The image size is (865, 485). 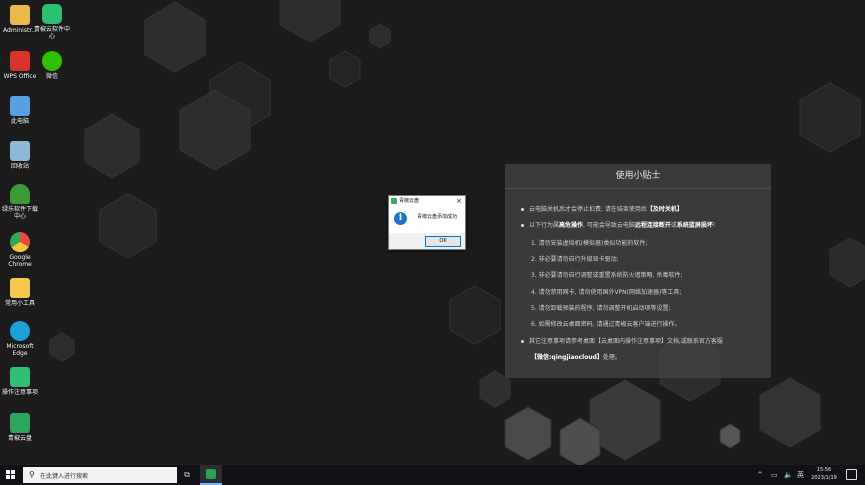 What do you see at coordinates (52, 14) in the screenshot?
I see `qingjiao-softcenter-icon` at bounding box center [52, 14].